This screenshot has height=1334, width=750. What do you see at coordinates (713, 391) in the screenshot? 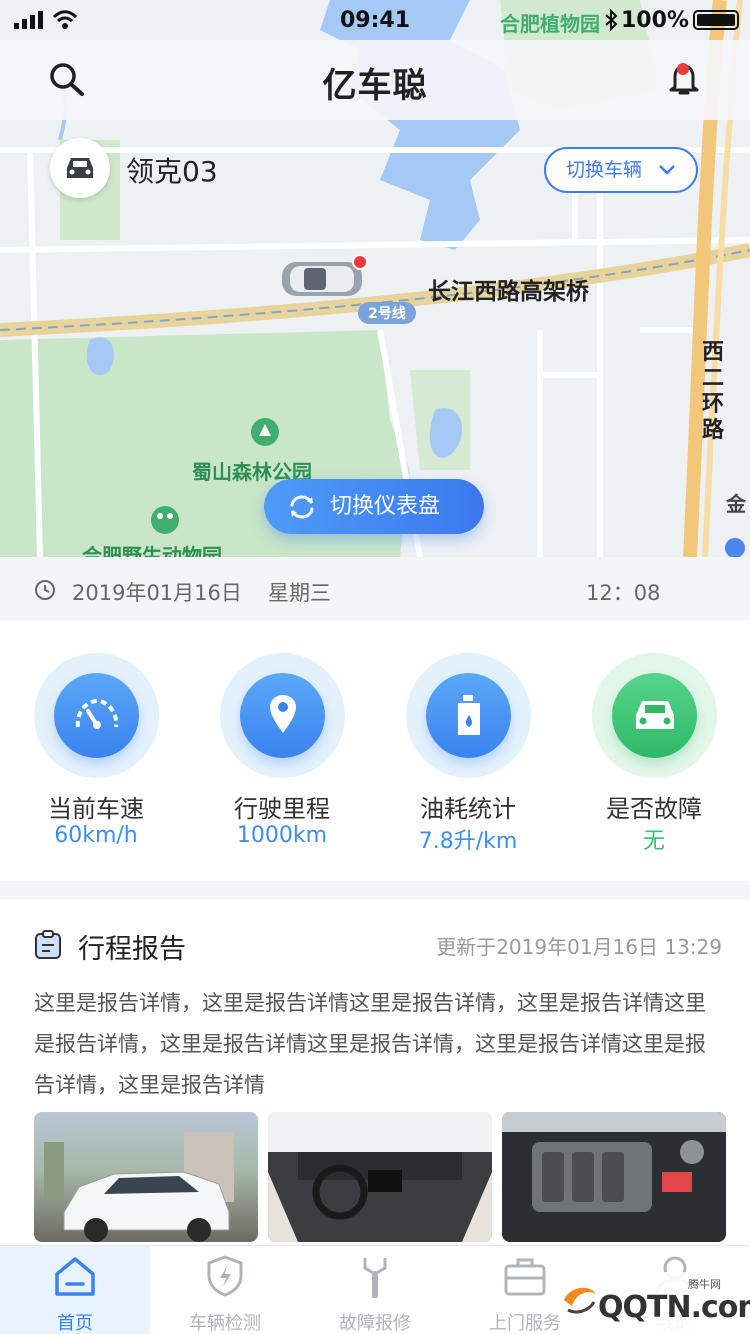
I see `map-label-ring-road: 西二环路` at bounding box center [713, 391].